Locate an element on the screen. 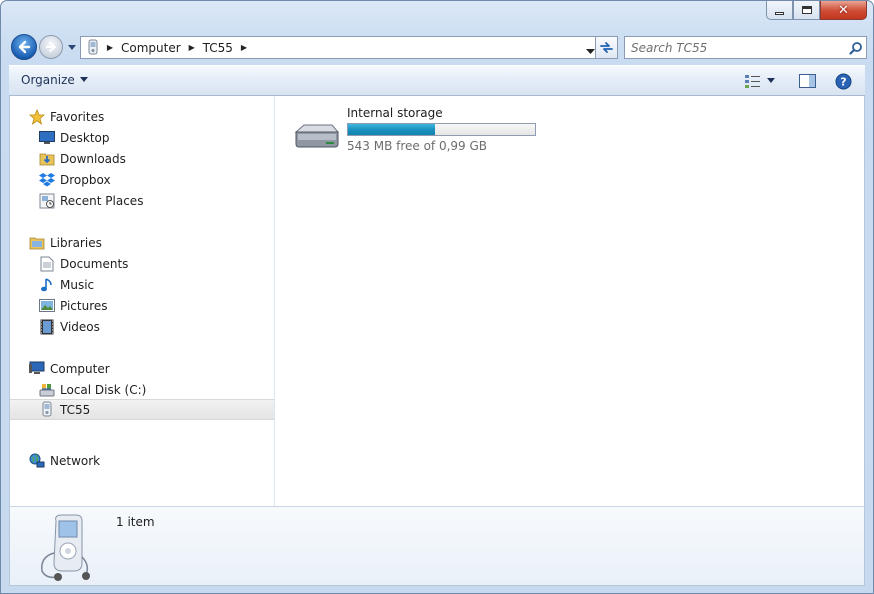 This screenshot has height=594, width=874. favorites-star-icon is located at coordinates (37, 117).